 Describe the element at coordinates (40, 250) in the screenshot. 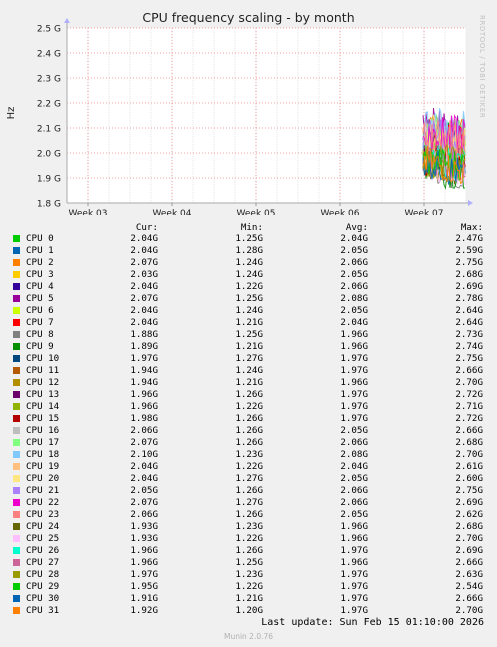

I see `legend-label: CPU 1` at that location.